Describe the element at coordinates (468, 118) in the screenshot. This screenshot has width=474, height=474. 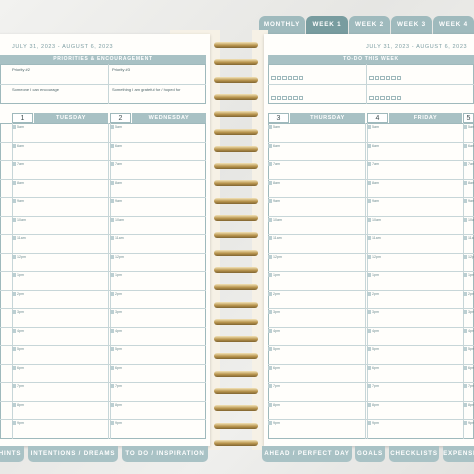
I see `day-number-5: 5` at that location.